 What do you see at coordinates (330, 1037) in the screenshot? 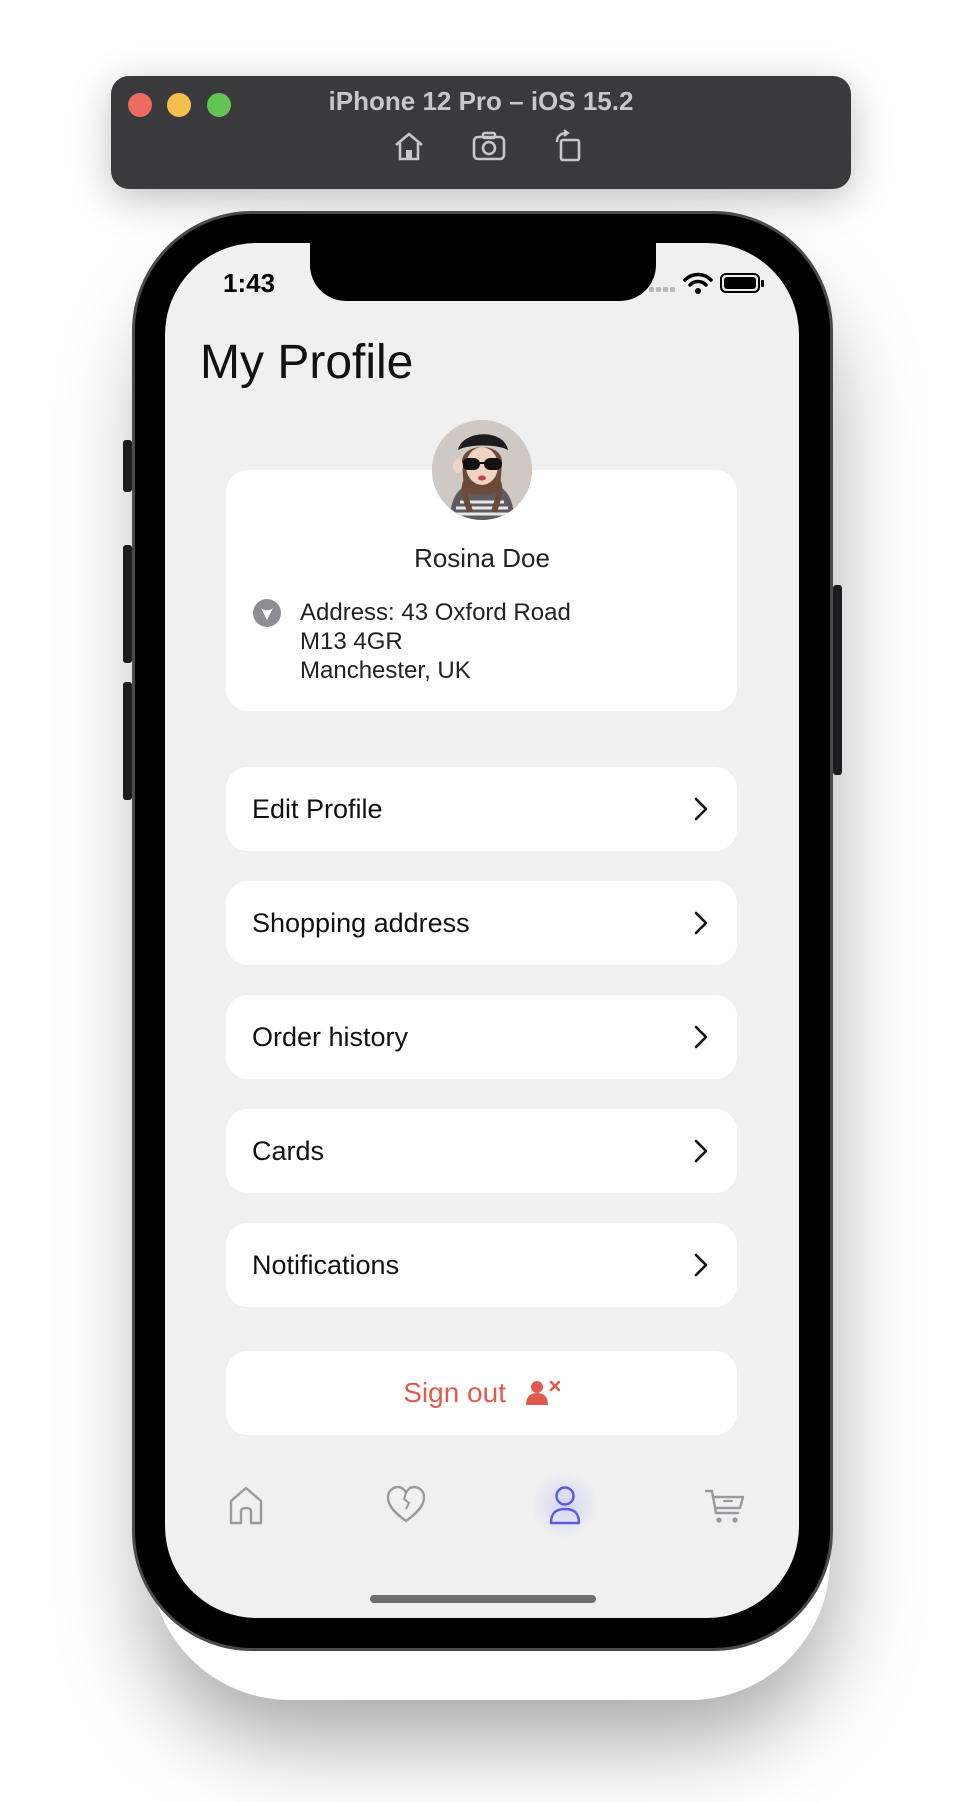
I see `menu-item-label: Order history` at bounding box center [330, 1037].